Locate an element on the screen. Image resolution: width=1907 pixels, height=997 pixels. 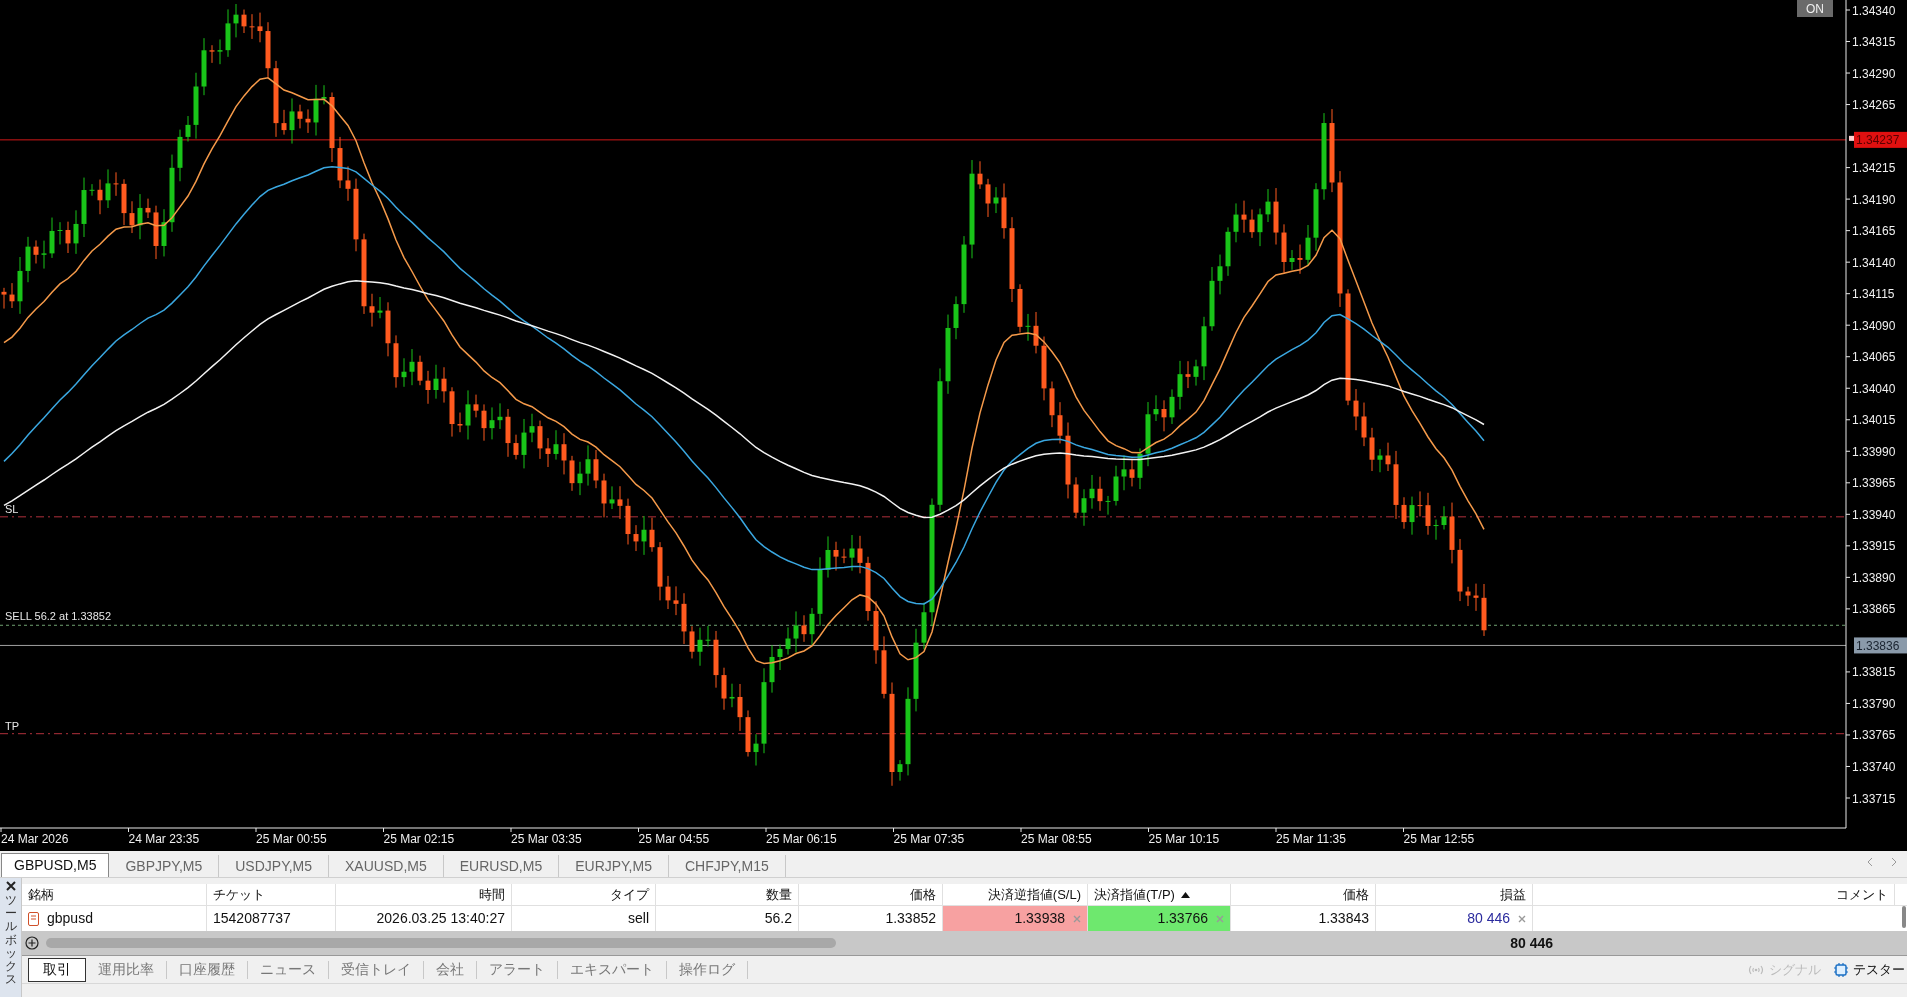
stop-loss-line is located at coordinates (923, 517).